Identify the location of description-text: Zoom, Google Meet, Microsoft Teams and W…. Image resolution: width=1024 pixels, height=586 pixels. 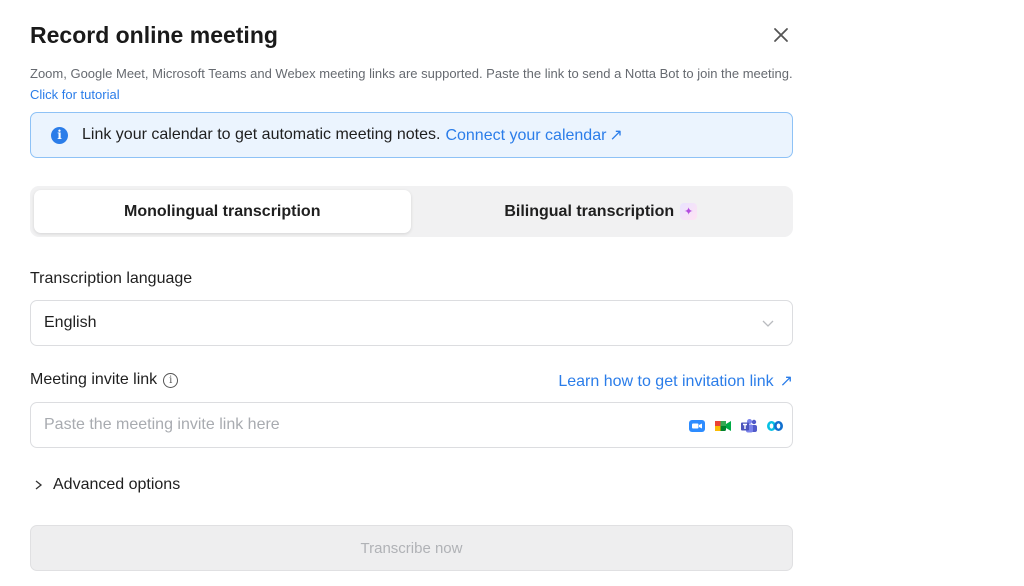
(411, 73).